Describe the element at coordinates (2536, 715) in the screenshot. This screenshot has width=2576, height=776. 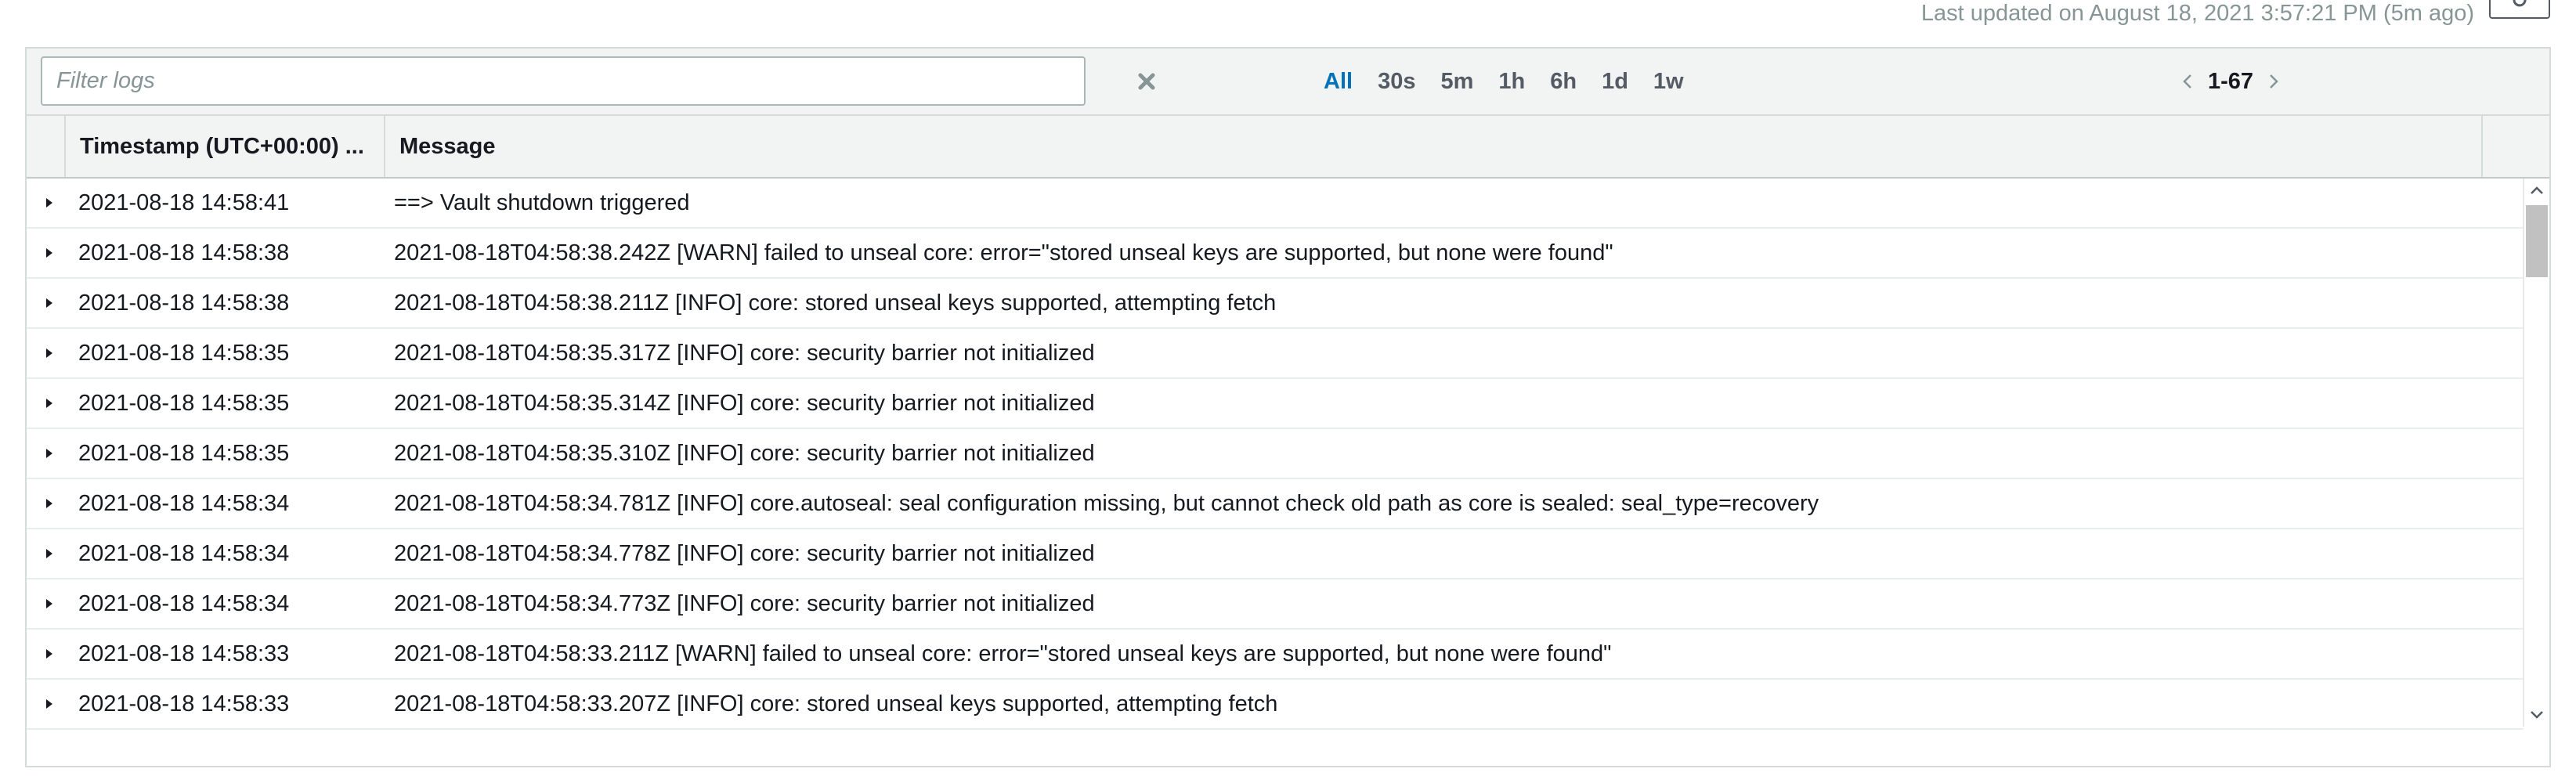
I see `scroll-down-icon` at that location.